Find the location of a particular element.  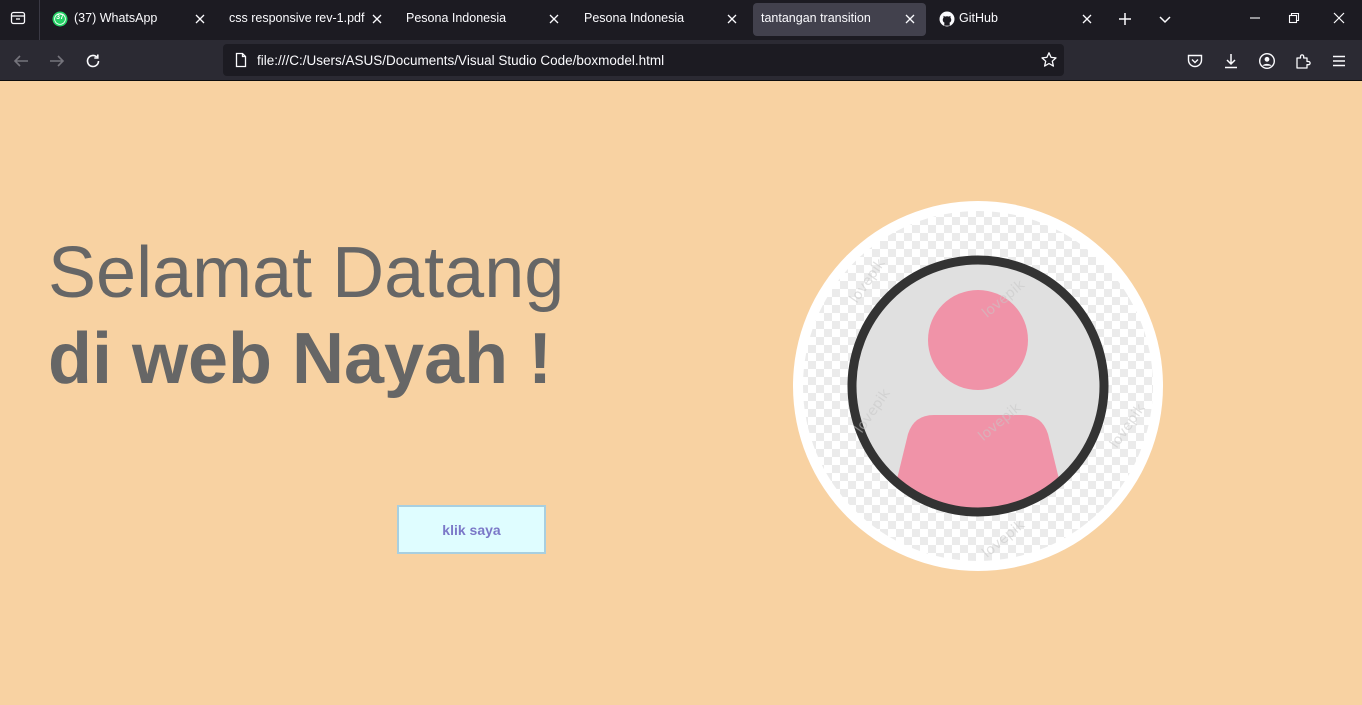

extensions-button is located at coordinates (1303, 61).